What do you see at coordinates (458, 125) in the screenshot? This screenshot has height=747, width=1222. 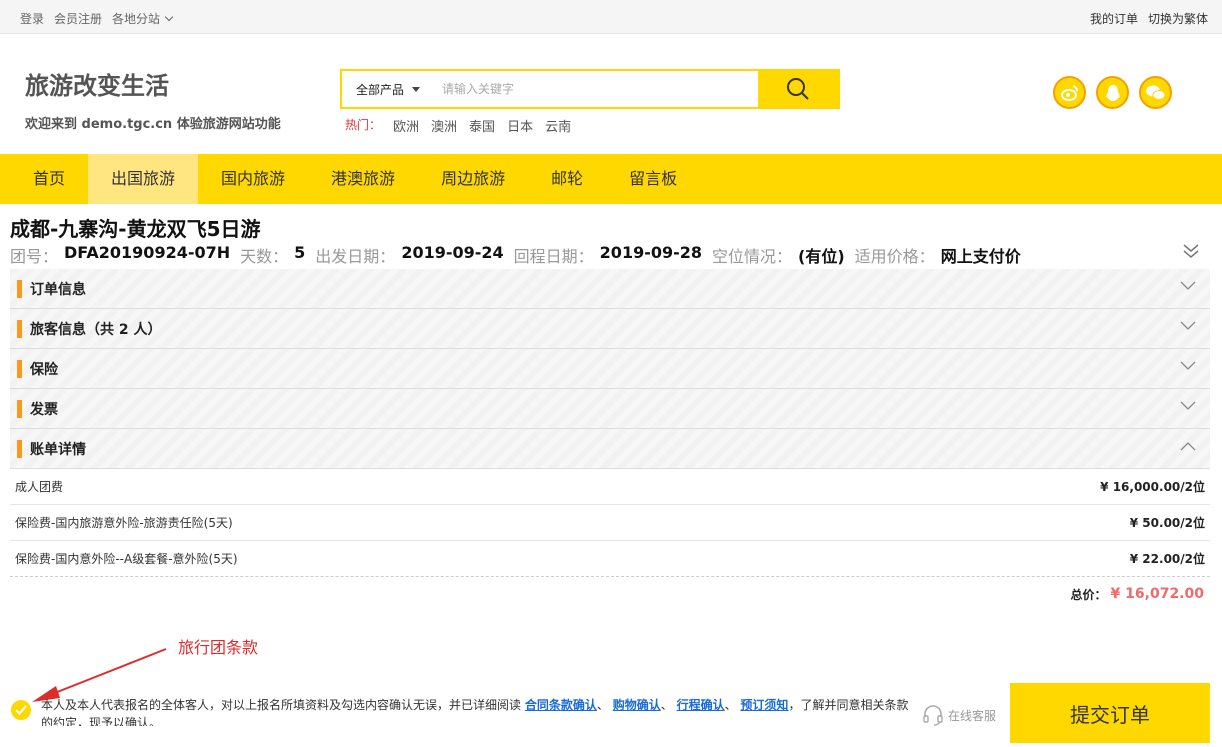 I see `hot-keywords: 热门： 欧洲 澳洲 泰国 日本 云南` at bounding box center [458, 125].